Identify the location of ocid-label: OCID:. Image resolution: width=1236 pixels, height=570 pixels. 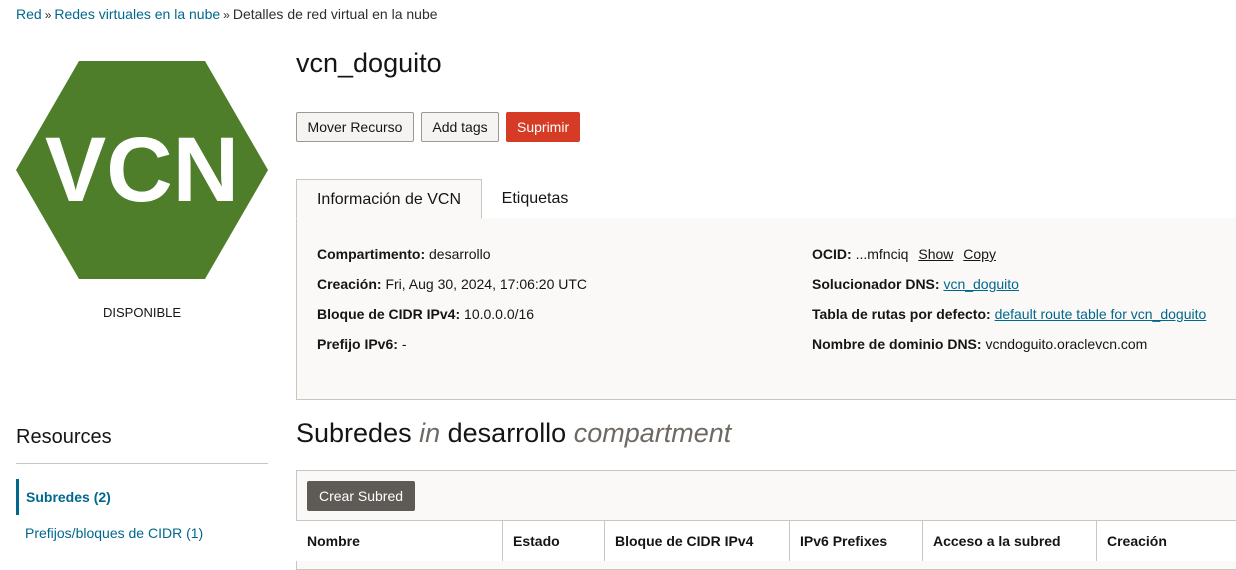
(832, 254).